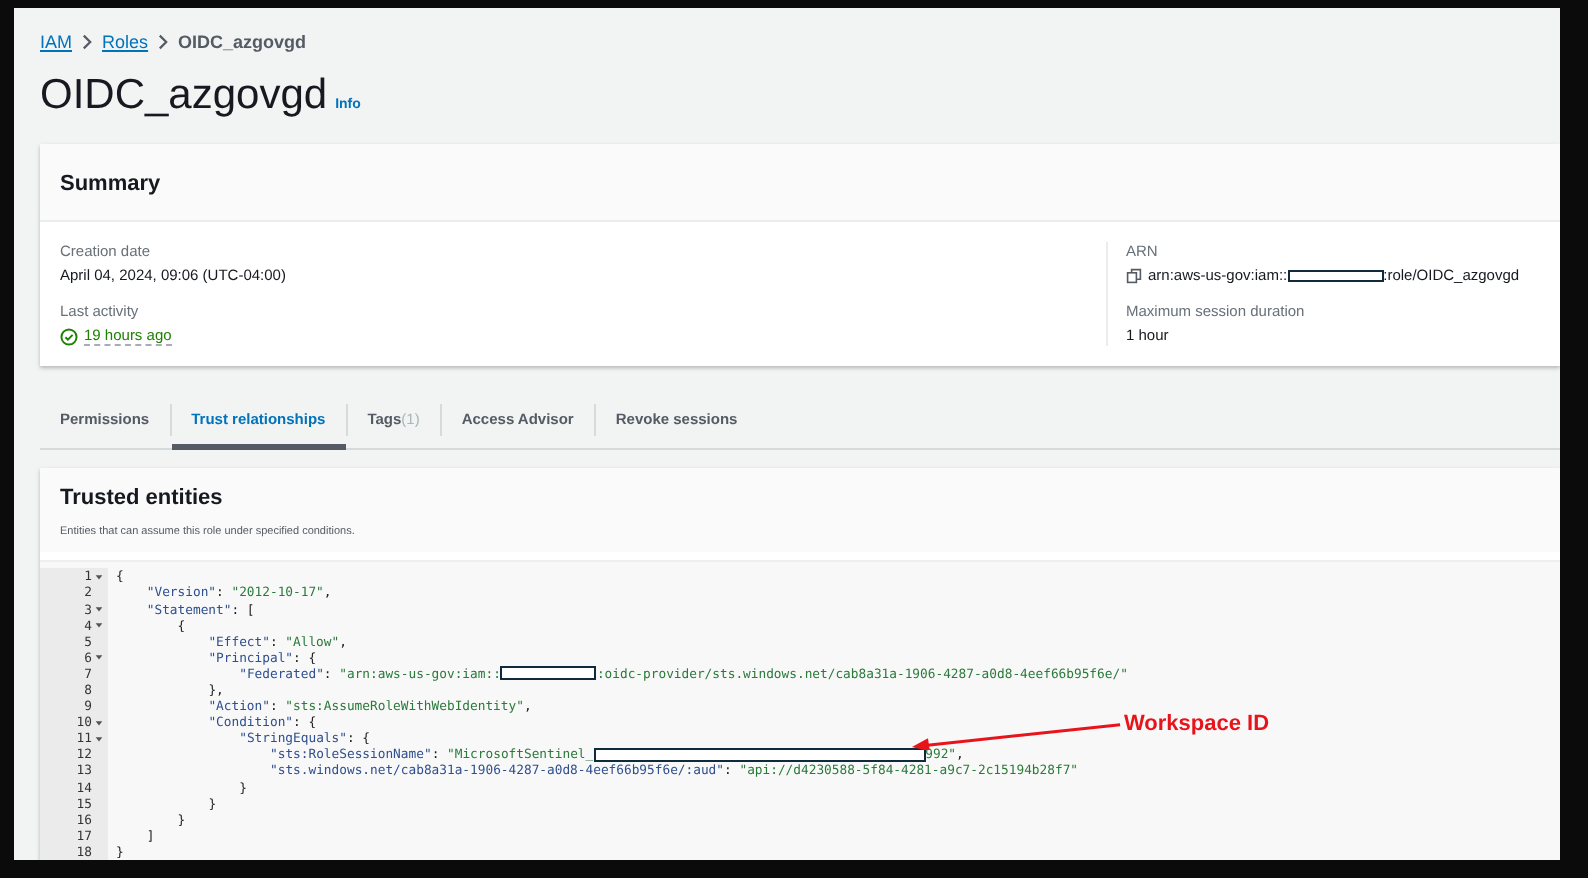 Image resolution: width=1588 pixels, height=878 pixels. I want to click on breadcrumb-current: OIDC_azgovgd, so click(242, 42).